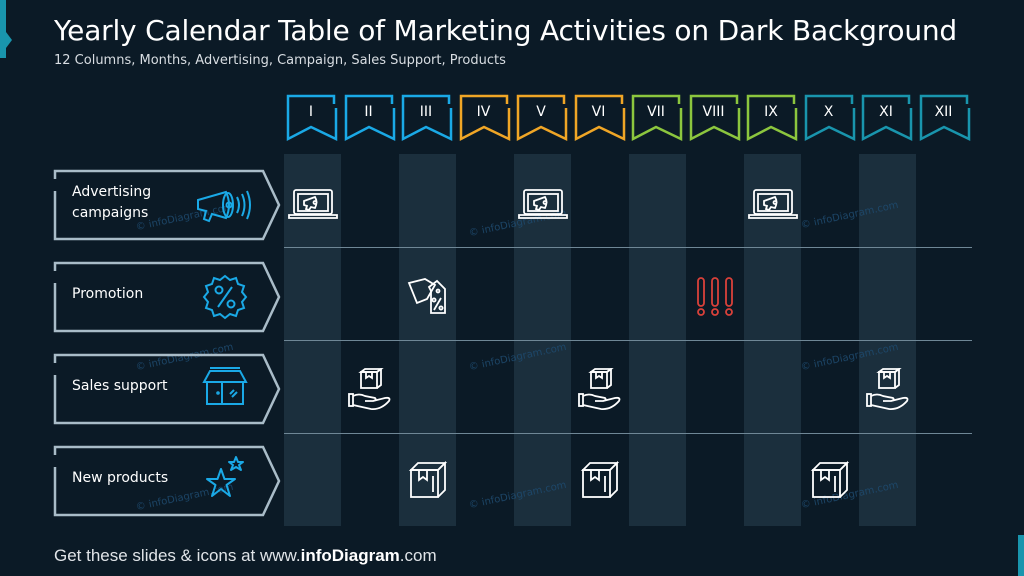  What do you see at coordinates (350, 555) in the screenshot?
I see `footer-brand: infoDiagram` at bounding box center [350, 555].